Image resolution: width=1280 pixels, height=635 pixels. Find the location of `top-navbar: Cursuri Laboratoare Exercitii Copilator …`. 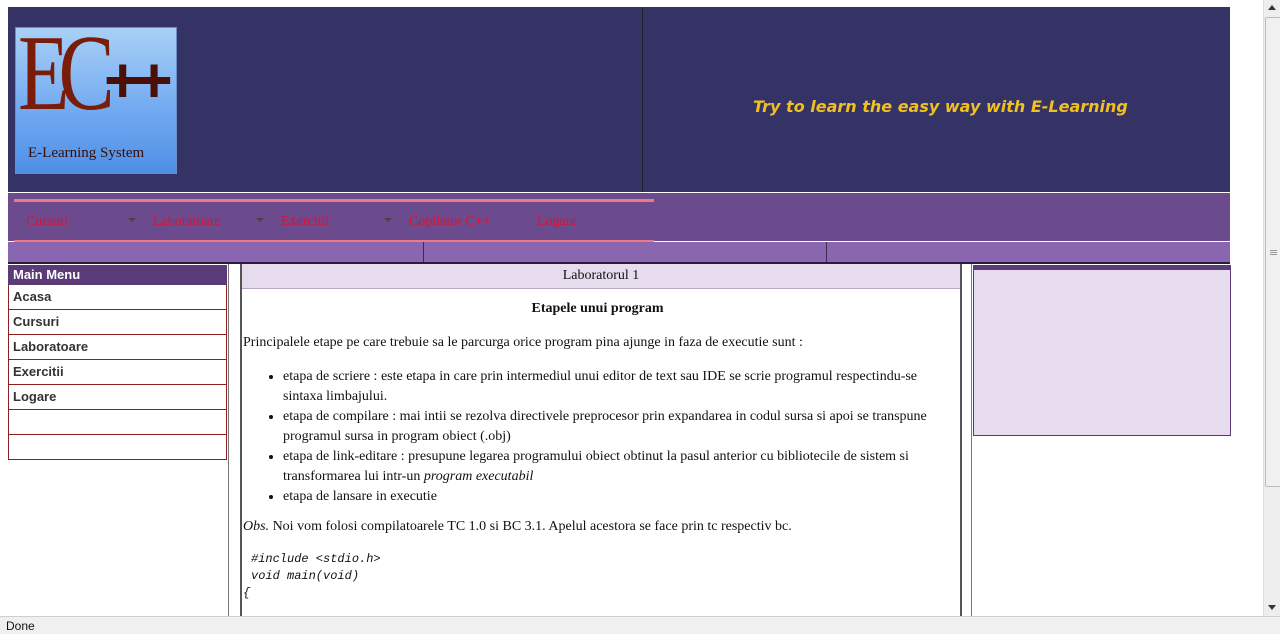

top-navbar: Cursuri Laboratoare Exercitii Copilator … is located at coordinates (619, 218).